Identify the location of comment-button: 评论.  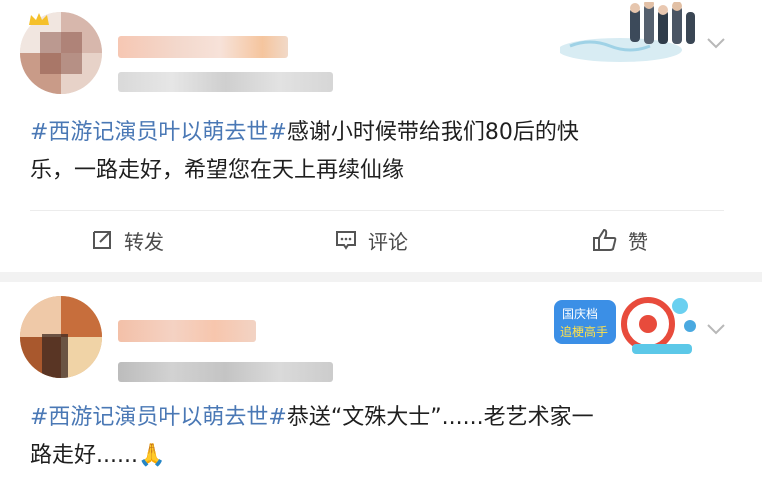
(371, 240).